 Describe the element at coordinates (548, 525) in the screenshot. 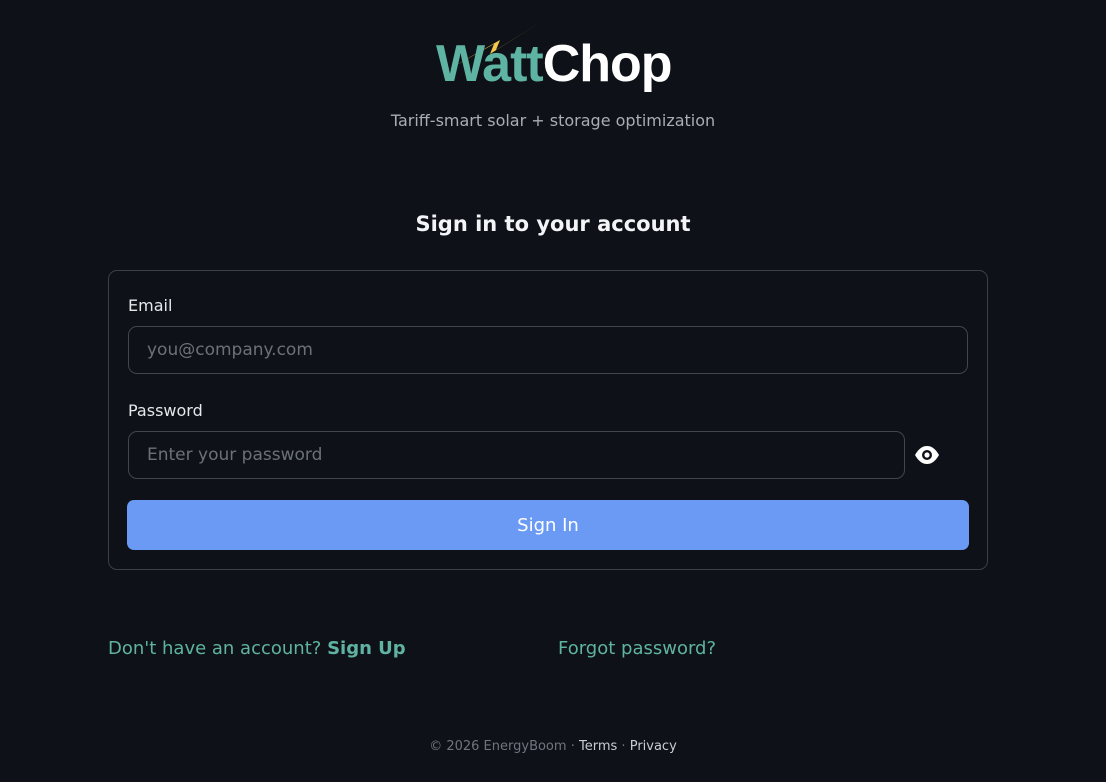

I see `sign-in-button: Sign In` at that location.